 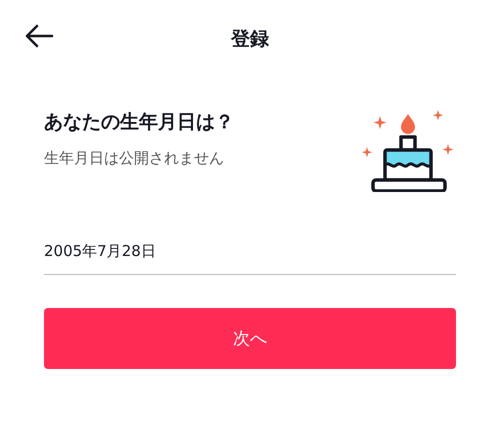 What do you see at coordinates (250, 338) in the screenshot?
I see `next-button: 次へ` at bounding box center [250, 338].